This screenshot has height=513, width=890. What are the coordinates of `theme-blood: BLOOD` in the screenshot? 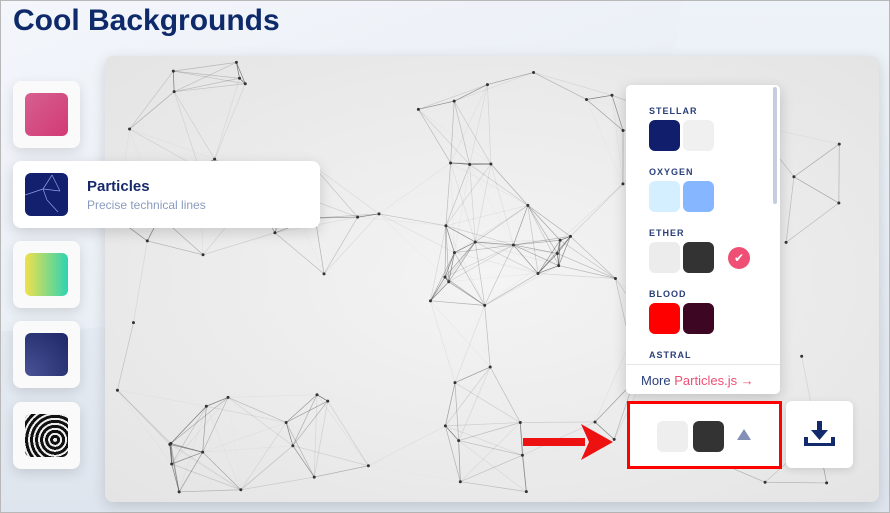 It's located at (683, 311).